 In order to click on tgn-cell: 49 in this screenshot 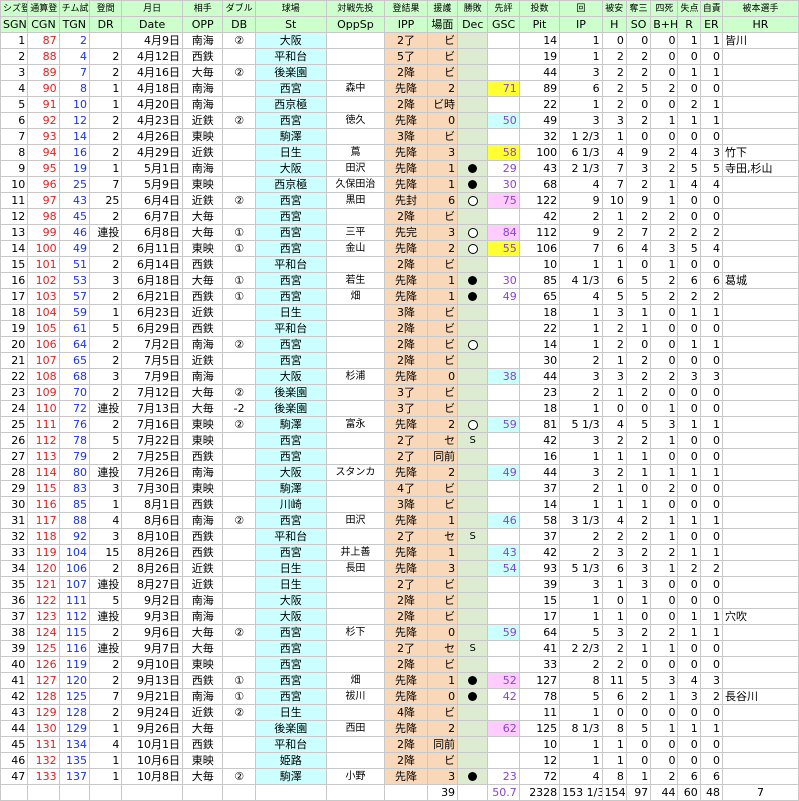, I will do `click(74, 248)`.